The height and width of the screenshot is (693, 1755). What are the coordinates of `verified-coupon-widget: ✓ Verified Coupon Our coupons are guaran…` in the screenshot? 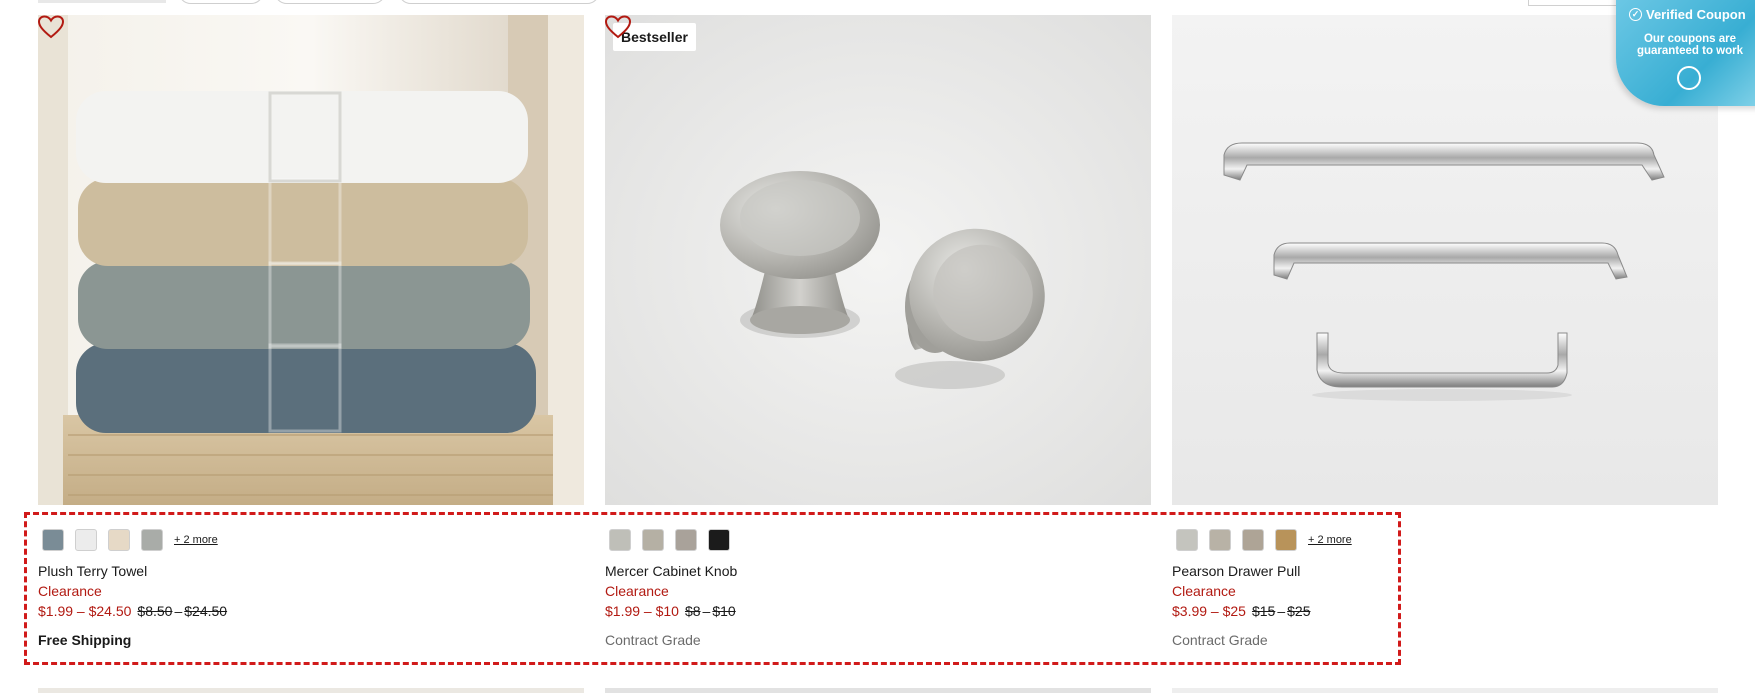 It's located at (1685, 53).